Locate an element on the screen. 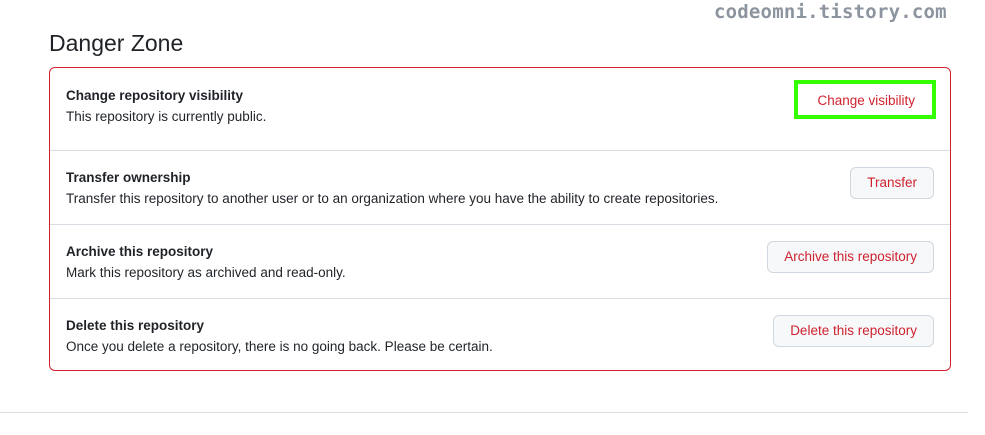 Image resolution: width=985 pixels, height=435 pixels. watermark-text: codeomni.tistory.com is located at coordinates (830, 12).